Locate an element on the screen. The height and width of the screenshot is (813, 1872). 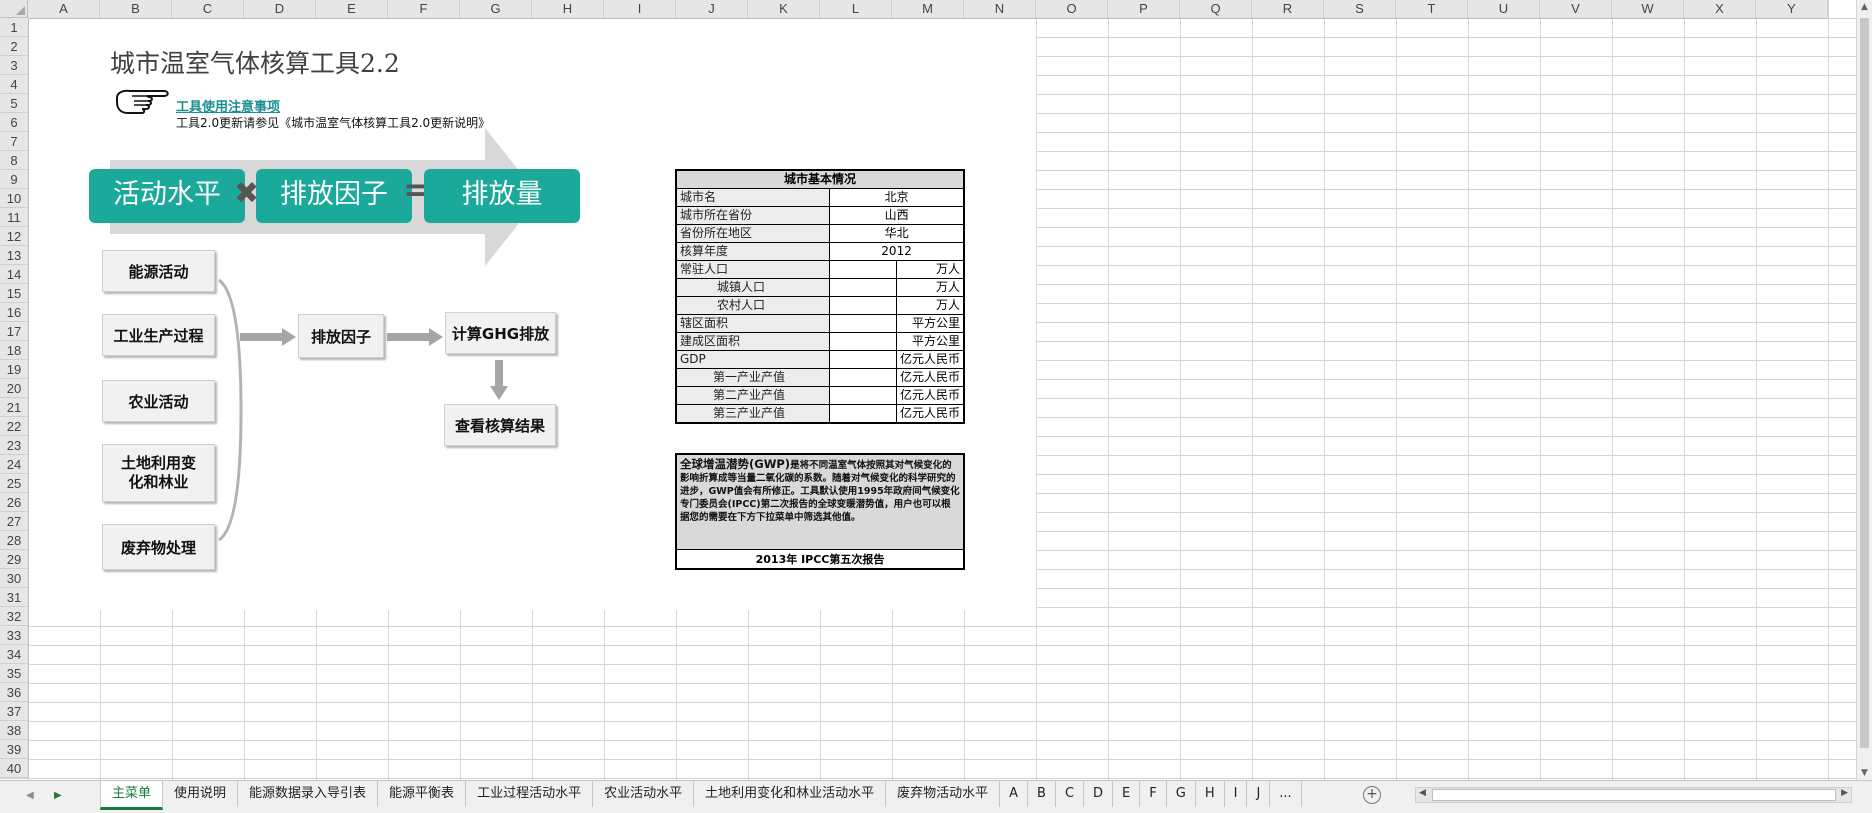
row-header: 13 is located at coordinates (14, 255).